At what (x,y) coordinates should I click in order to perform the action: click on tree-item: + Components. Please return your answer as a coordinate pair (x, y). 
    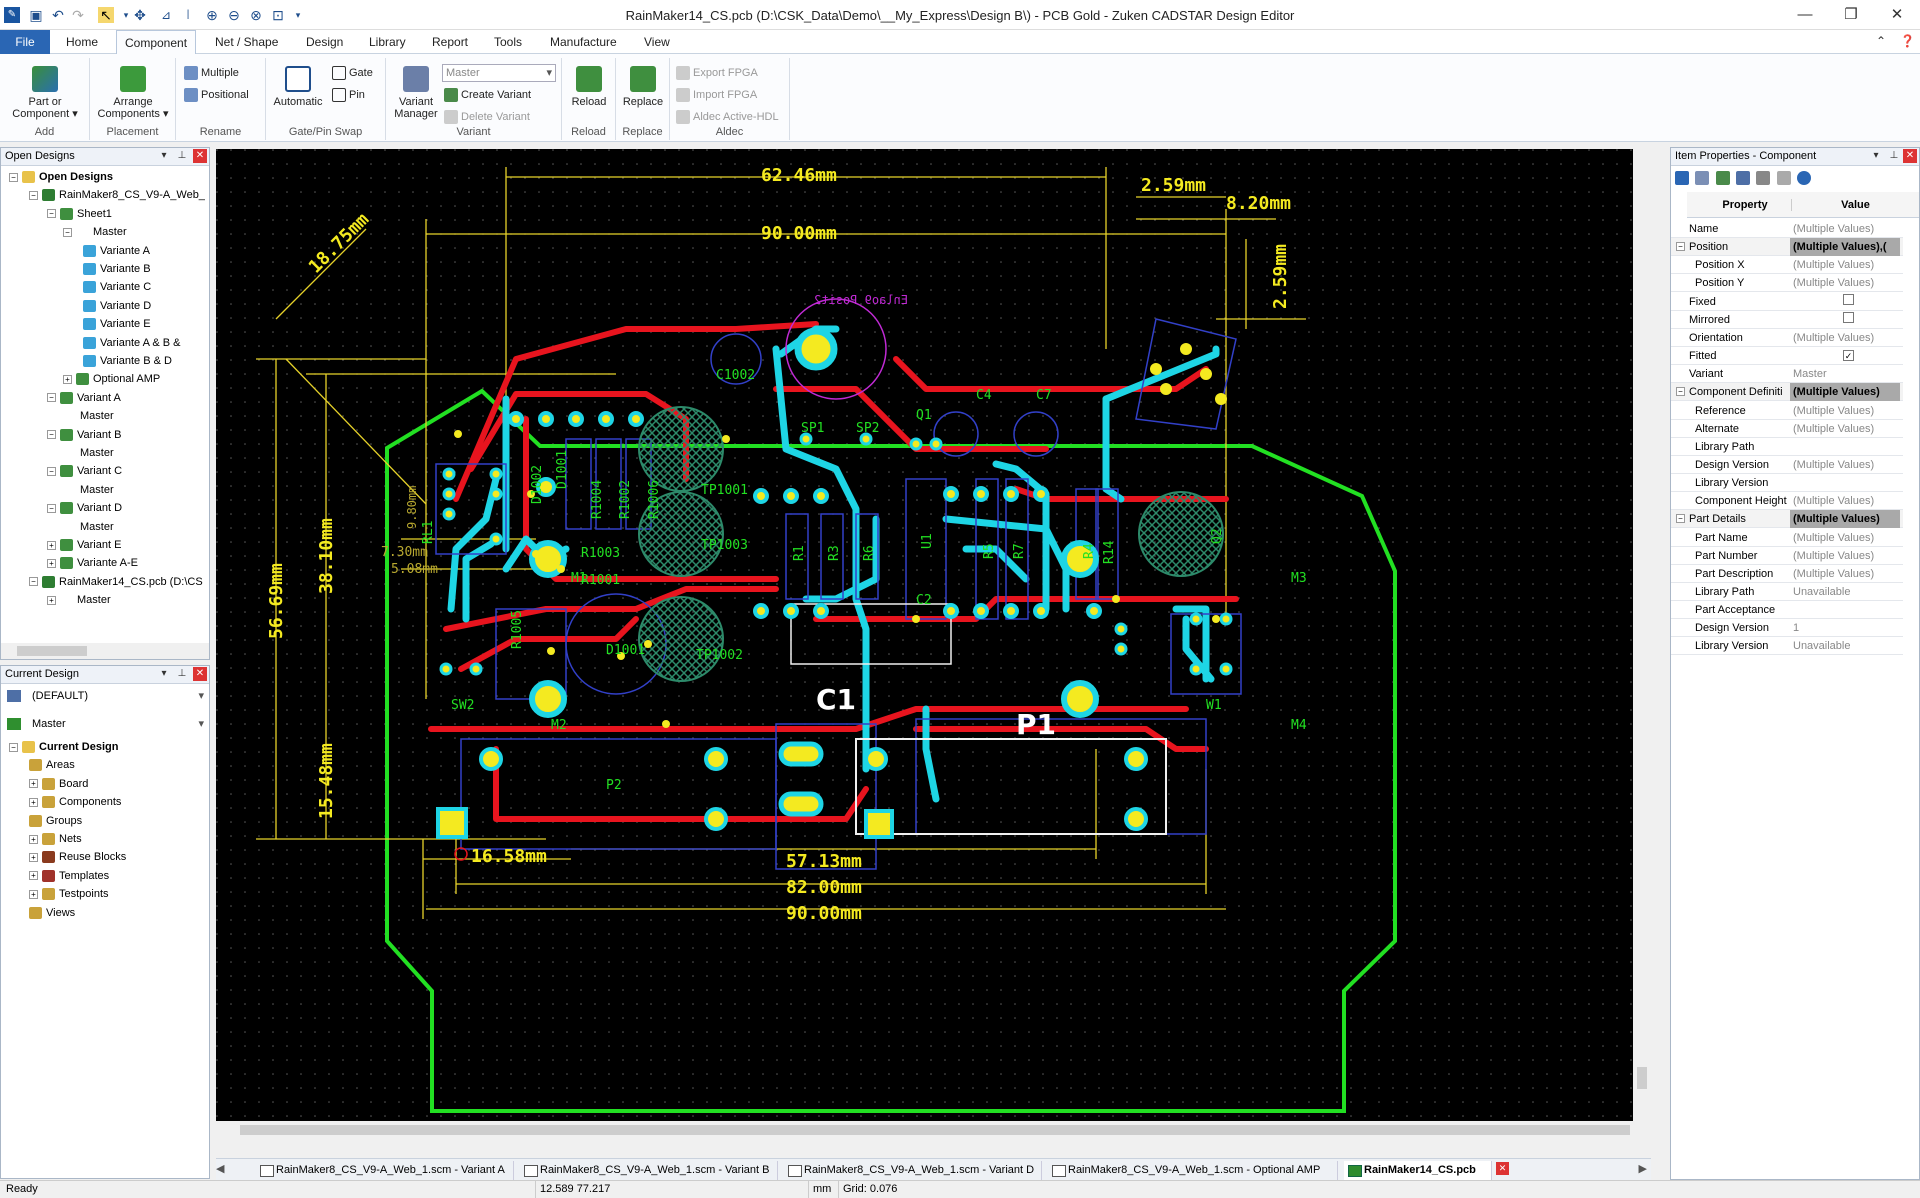
    Looking at the image, I should click on (75, 802).